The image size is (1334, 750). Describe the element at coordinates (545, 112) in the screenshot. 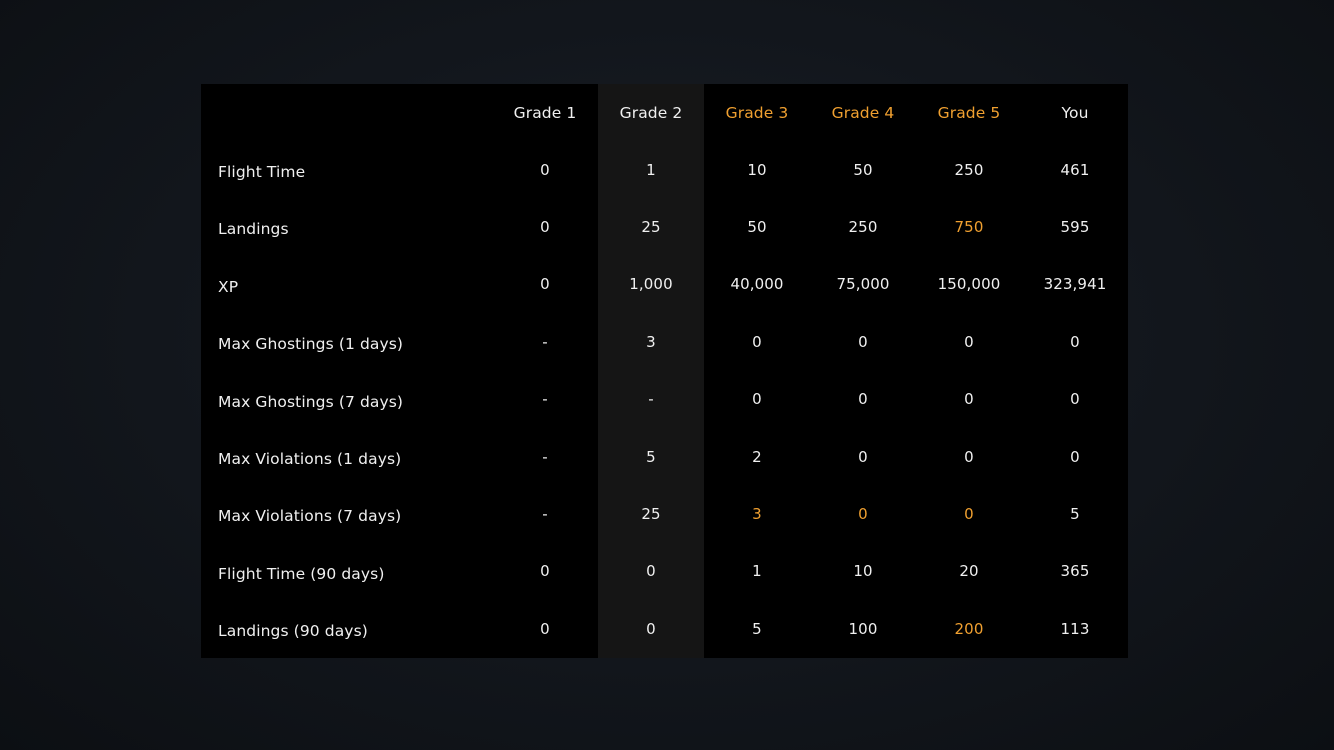

I see `column-header-grade-1: Grade 1` at that location.